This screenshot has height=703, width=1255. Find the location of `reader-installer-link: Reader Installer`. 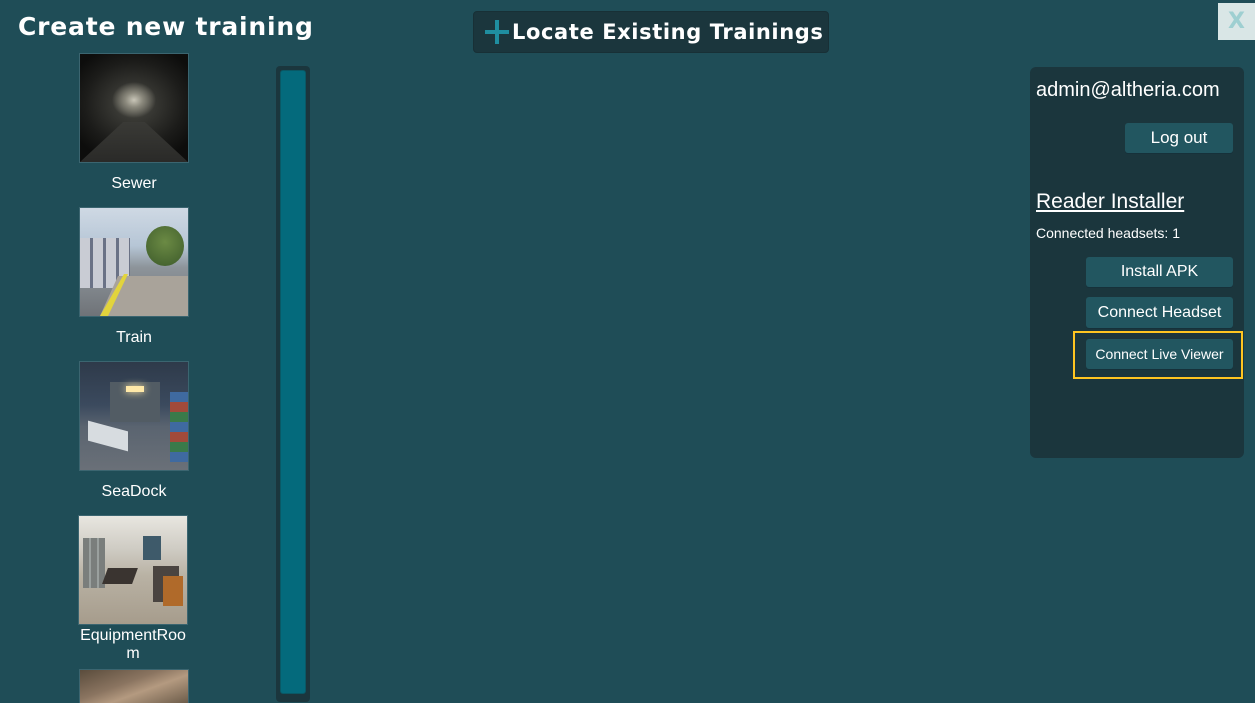

reader-installer-link: Reader Installer is located at coordinates (1110, 202).